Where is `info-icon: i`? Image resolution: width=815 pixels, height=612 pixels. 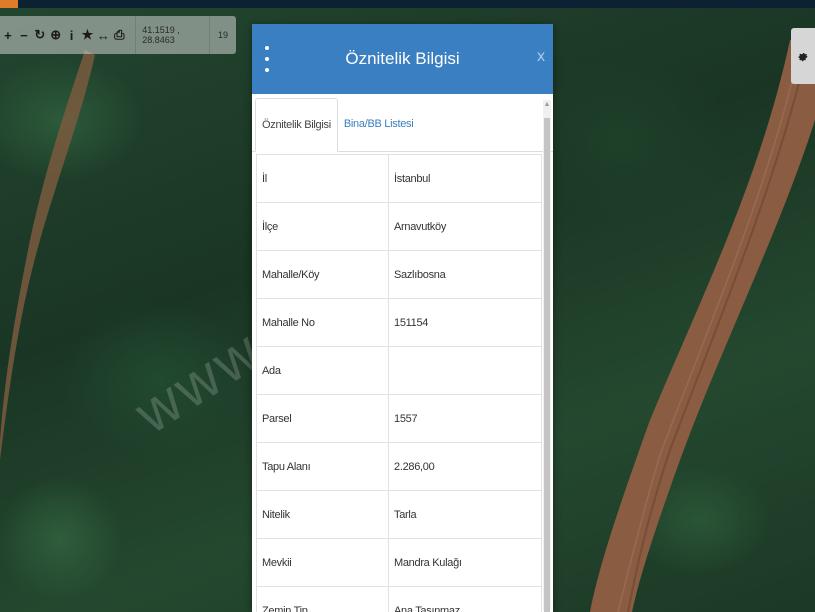 info-icon: i is located at coordinates (72, 35).